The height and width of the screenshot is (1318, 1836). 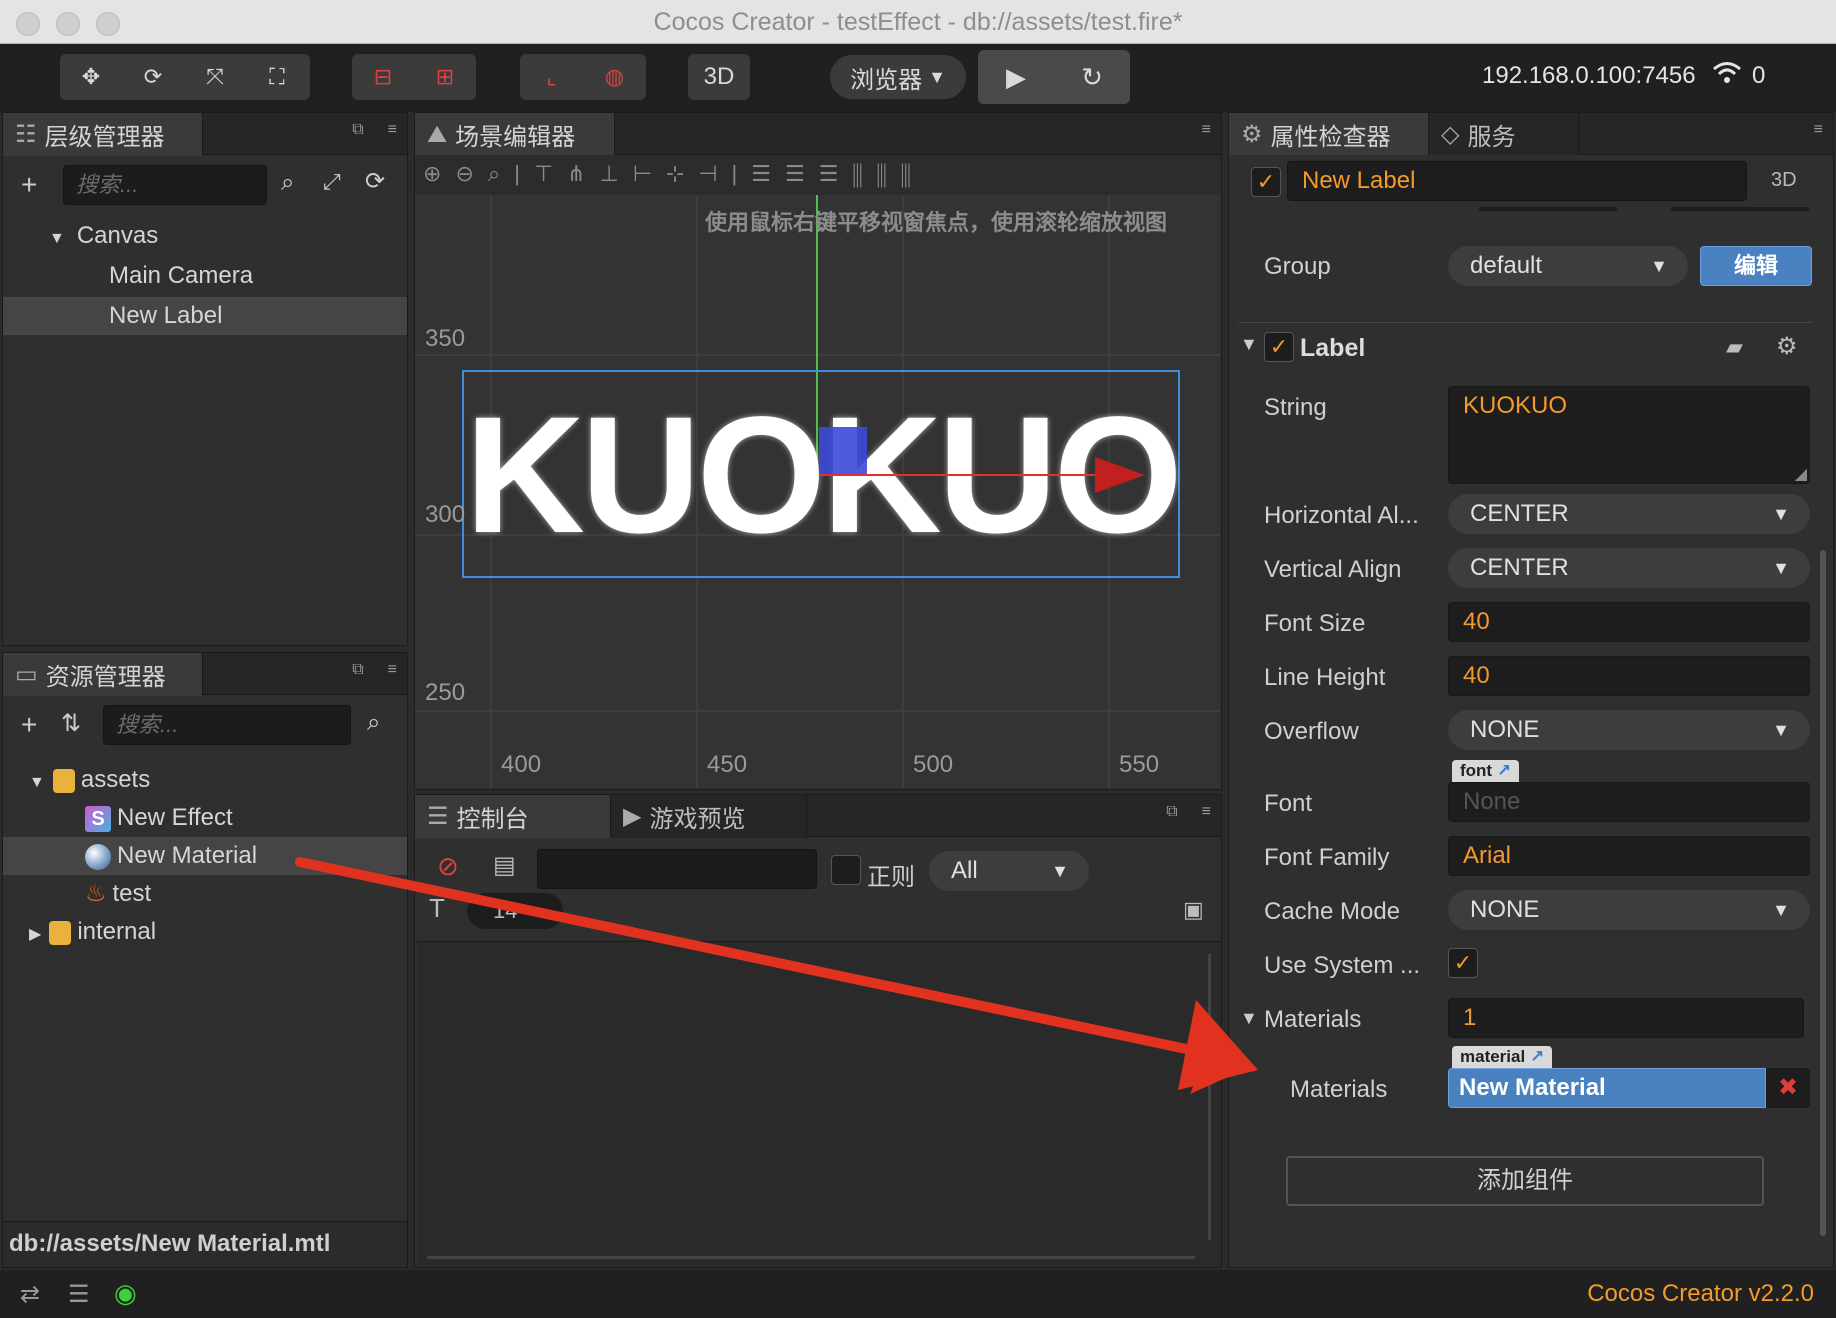 I want to click on fontfamily-field: Arial, so click(x=1629, y=856).